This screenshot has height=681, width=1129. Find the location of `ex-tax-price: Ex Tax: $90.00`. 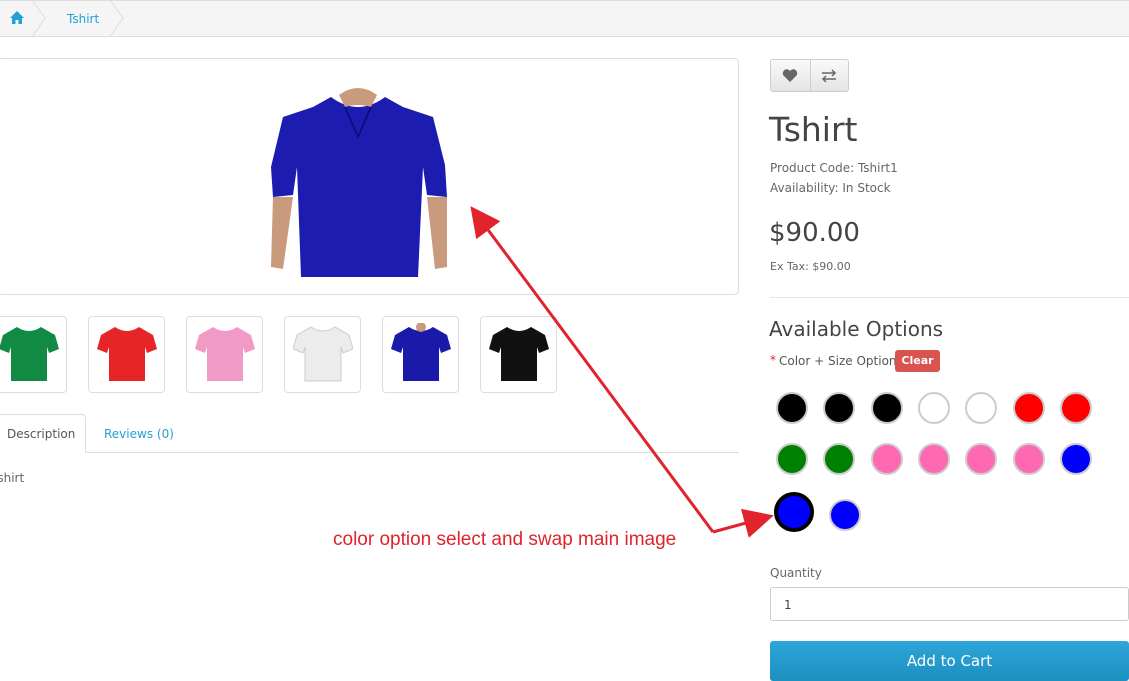

ex-tax-price: Ex Tax: $90.00 is located at coordinates (810, 266).